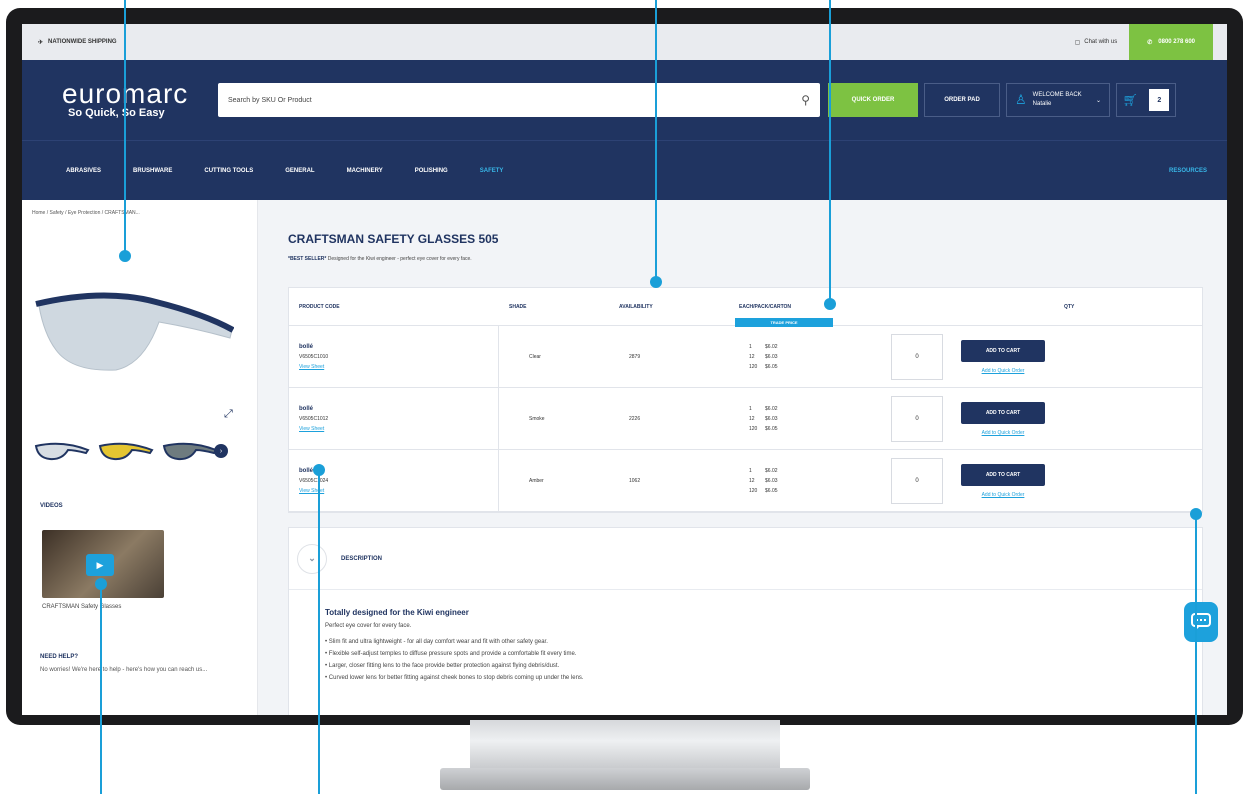 This screenshot has width=1250, height=794. I want to click on phone-button: ✆ 0800 278 600, so click(1171, 42).